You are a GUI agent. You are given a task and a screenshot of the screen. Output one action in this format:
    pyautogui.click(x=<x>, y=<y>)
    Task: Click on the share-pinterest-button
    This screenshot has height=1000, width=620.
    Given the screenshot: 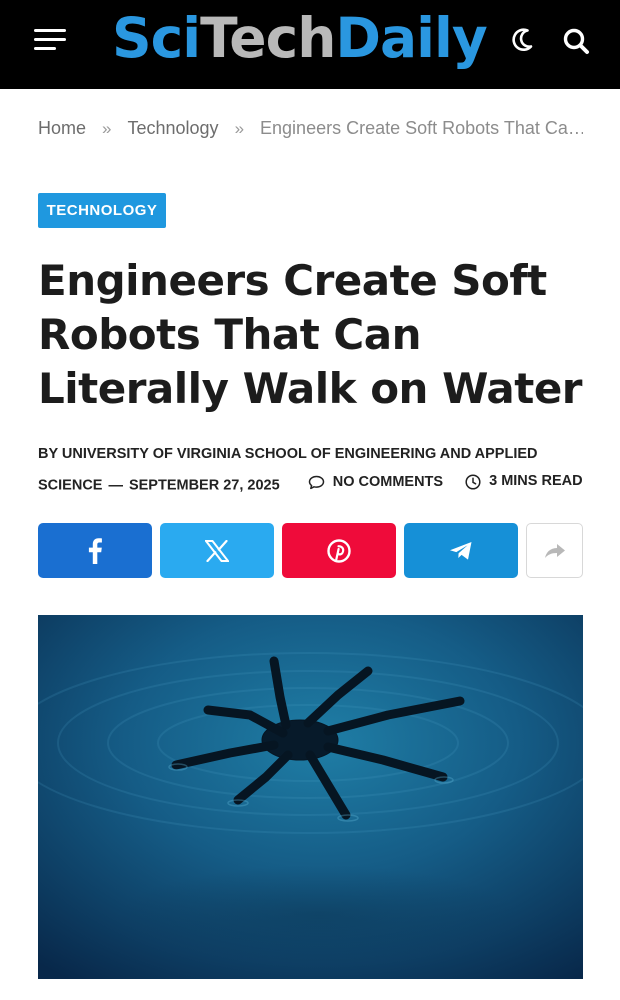 What is the action you would take?
    pyautogui.click(x=339, y=550)
    